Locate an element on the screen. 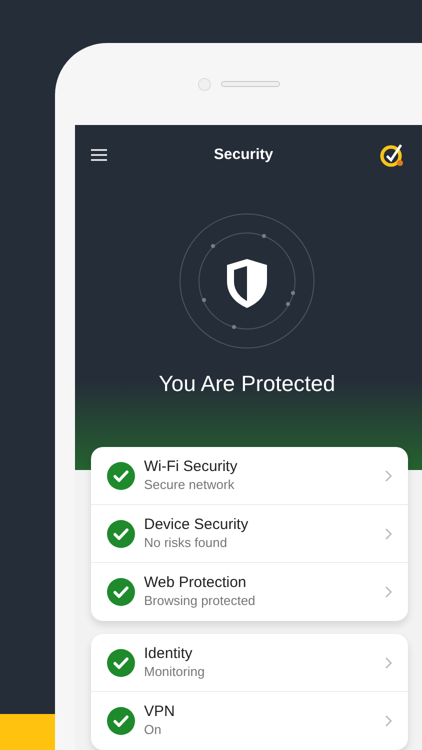  row-title: Wi-Fi Security is located at coordinates (191, 467).